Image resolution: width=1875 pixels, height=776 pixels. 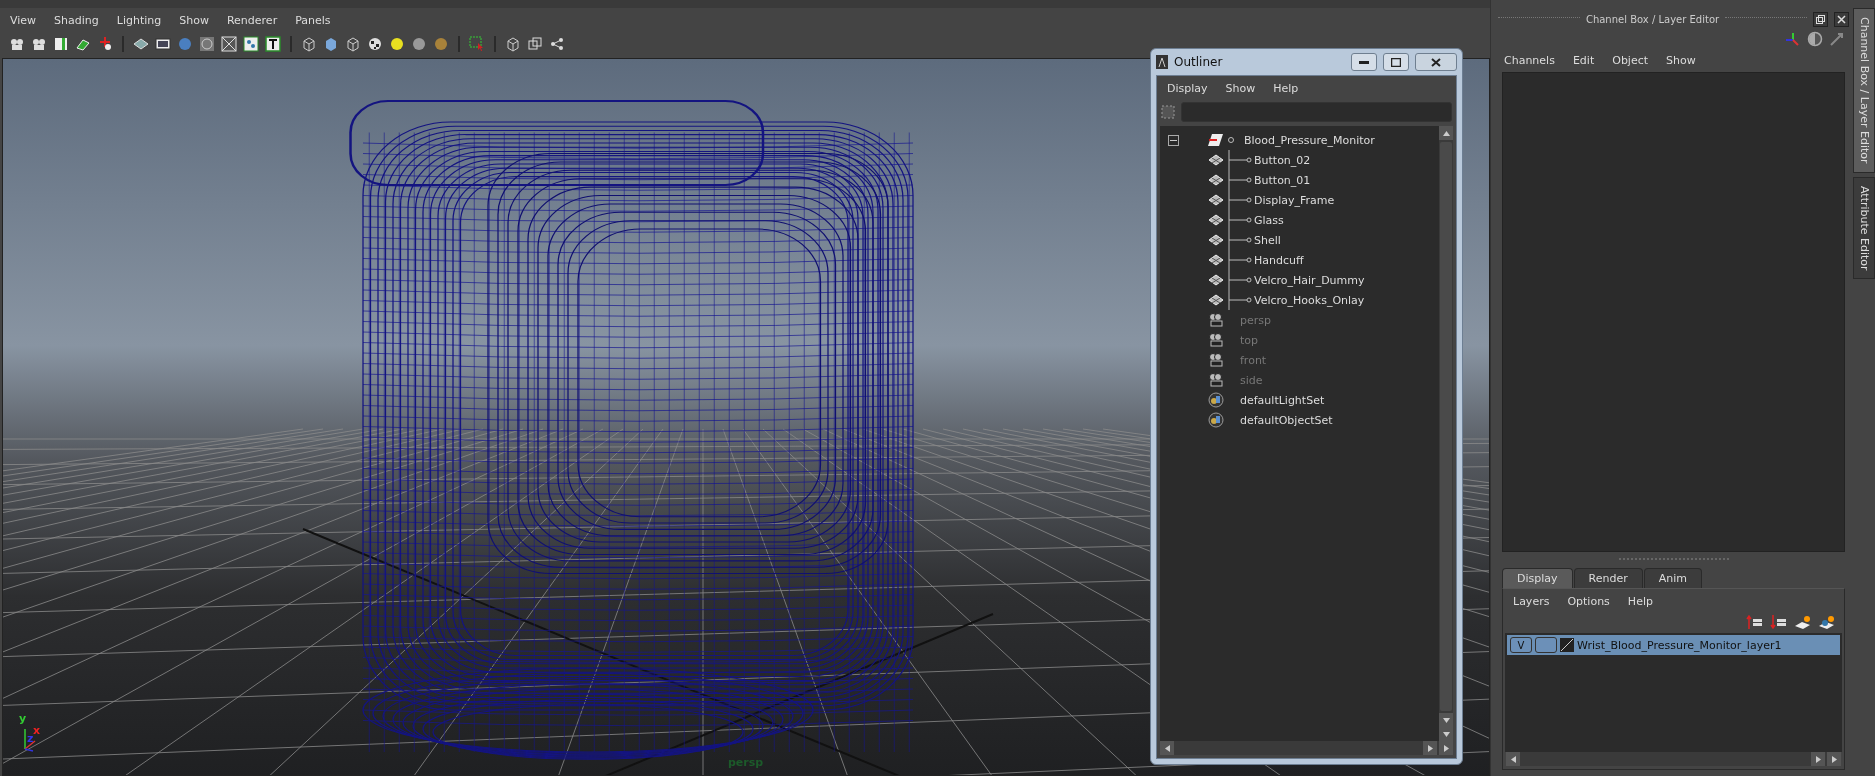 What do you see at coordinates (207, 44) in the screenshot?
I see `circle-icon` at bounding box center [207, 44].